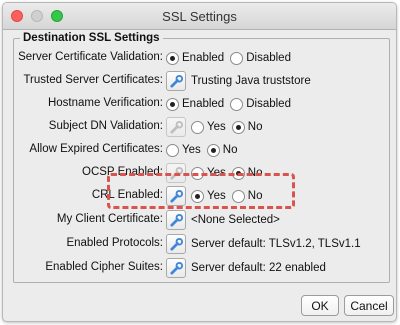  What do you see at coordinates (216, 173) in the screenshot?
I see `option-ocsp-yes: Yes` at bounding box center [216, 173].